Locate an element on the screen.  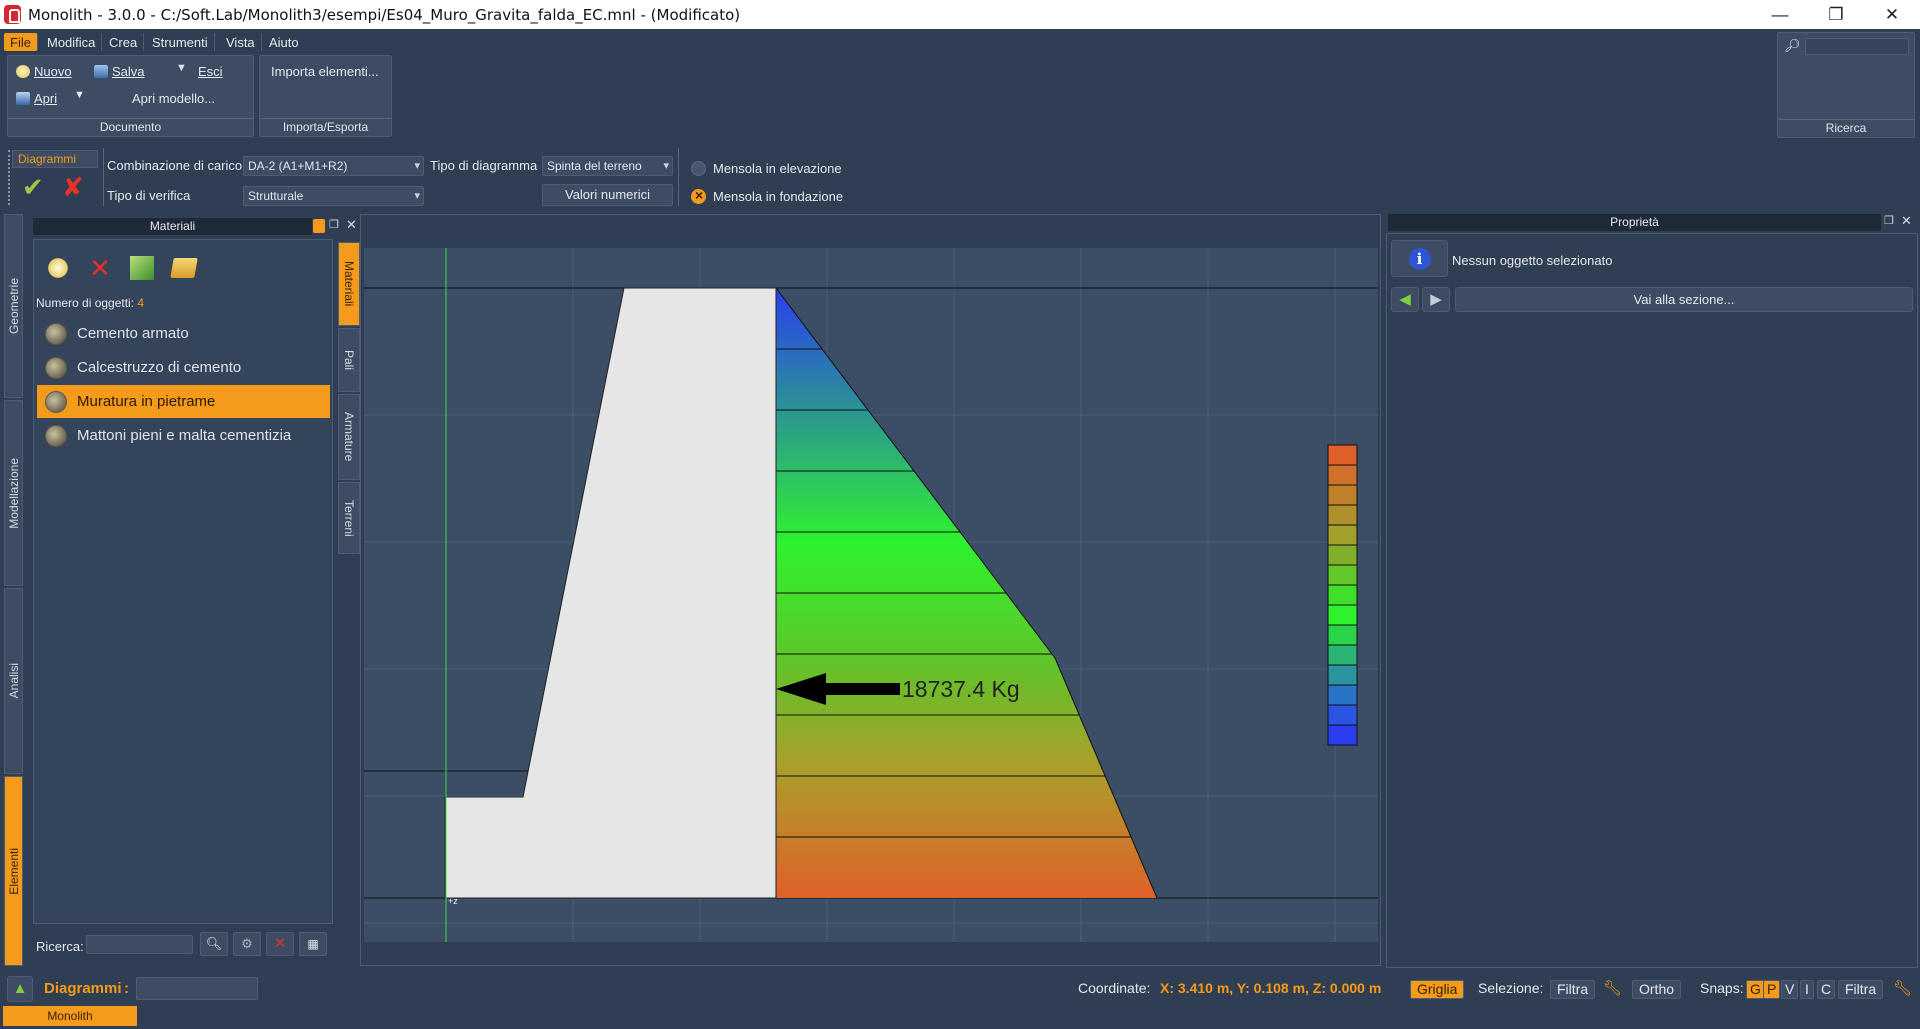
ortho-toggle: Ortho is located at coordinates (1657, 989).